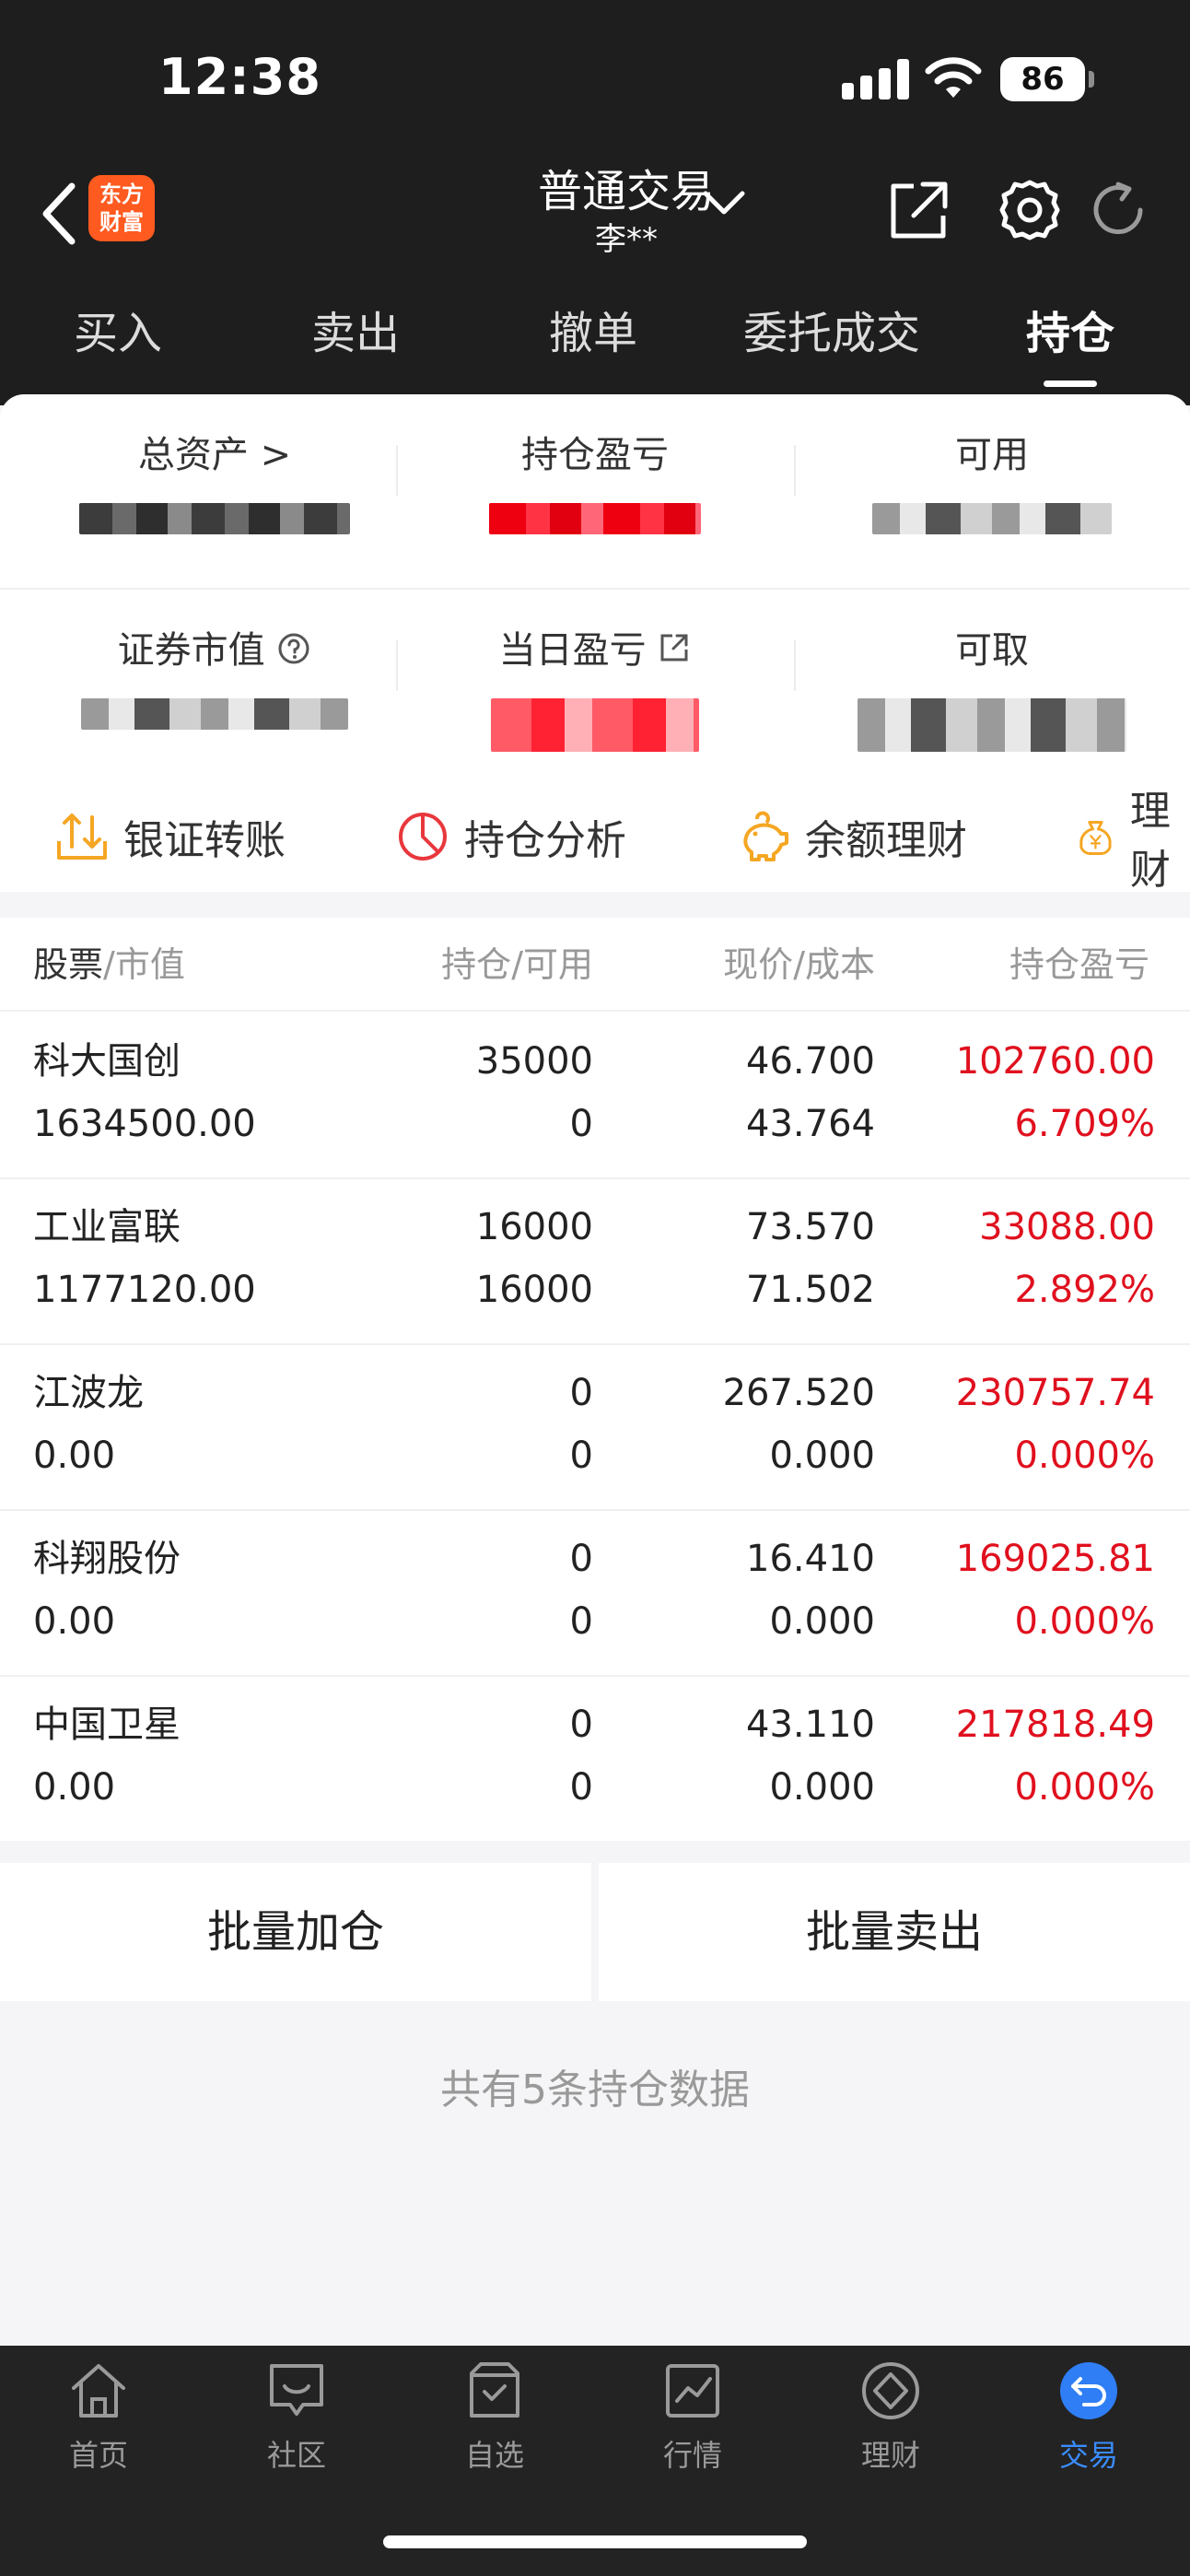 Image resolution: width=1190 pixels, height=2576 pixels. Describe the element at coordinates (1084, 1124) in the screenshot. I see `profit-loss-pct: 6.709%` at that location.